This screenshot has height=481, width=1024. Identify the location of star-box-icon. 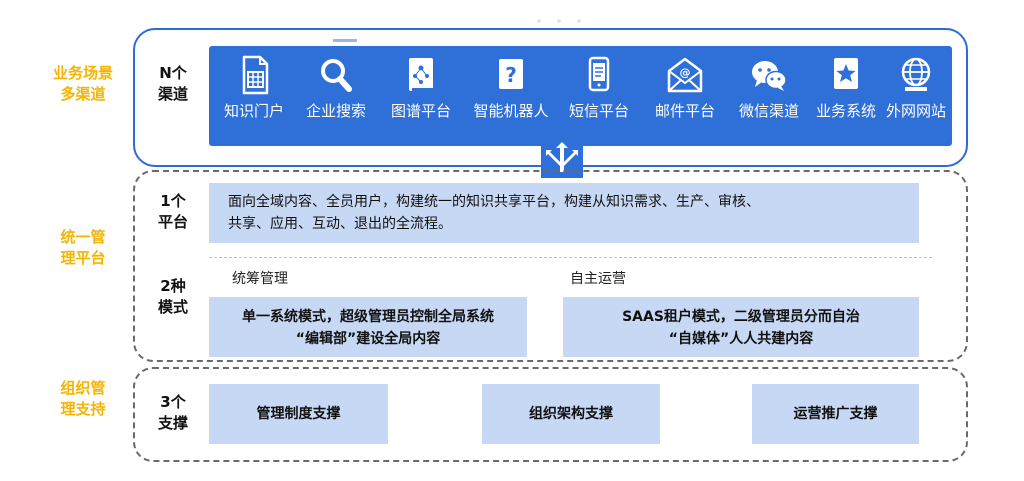
(846, 73).